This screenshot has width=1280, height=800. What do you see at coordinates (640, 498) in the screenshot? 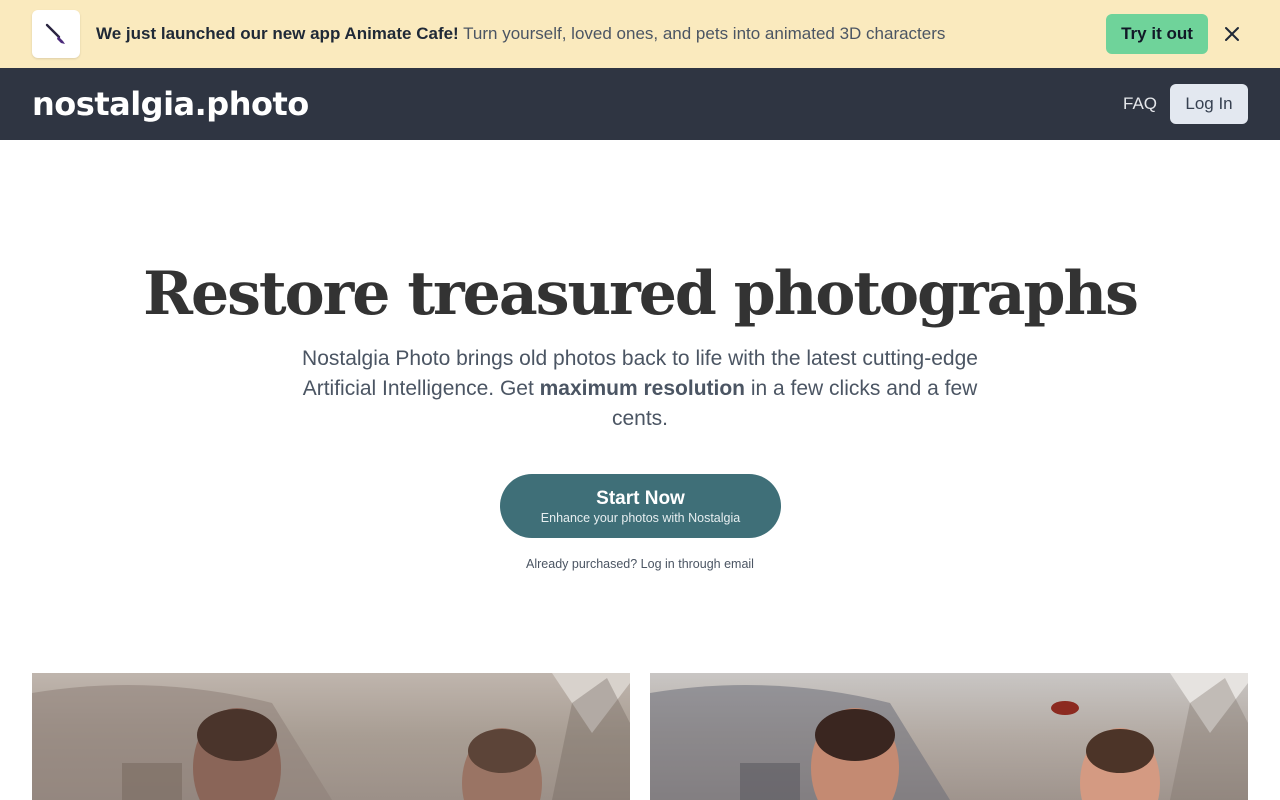
I see `start-now-label: Start Now` at bounding box center [640, 498].